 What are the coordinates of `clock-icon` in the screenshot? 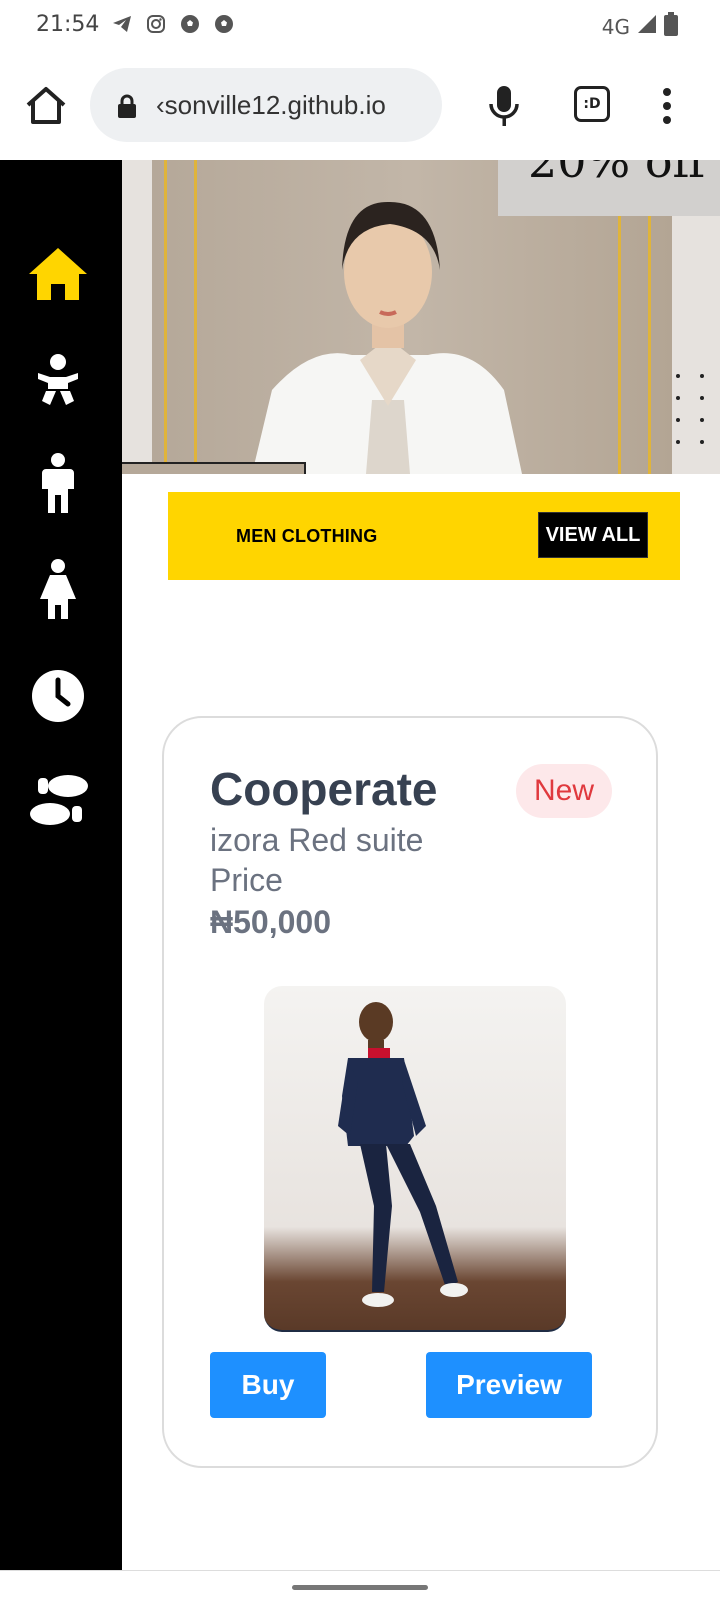 It's located at (58, 696).